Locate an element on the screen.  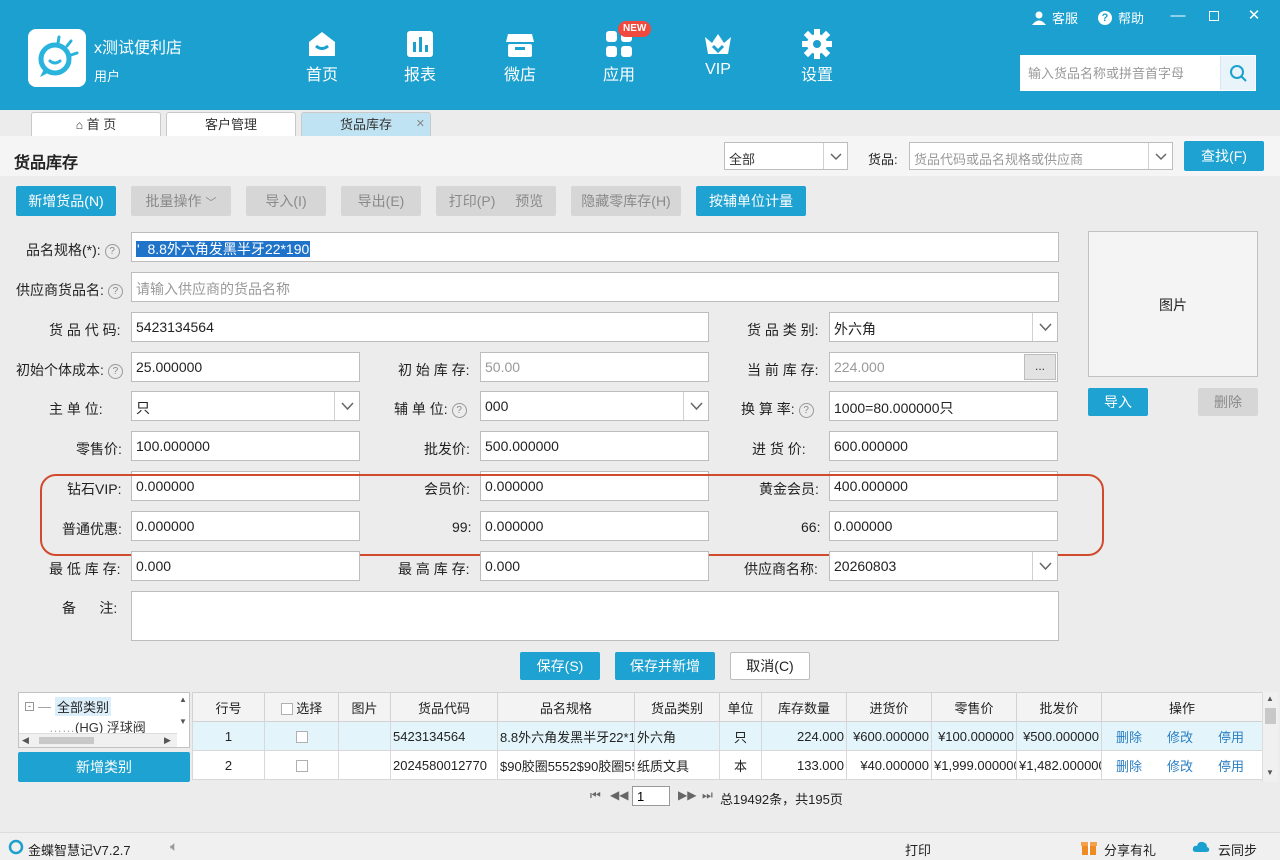
cell-ops: 删除 修改 停用 is located at coordinates (1182, 765).